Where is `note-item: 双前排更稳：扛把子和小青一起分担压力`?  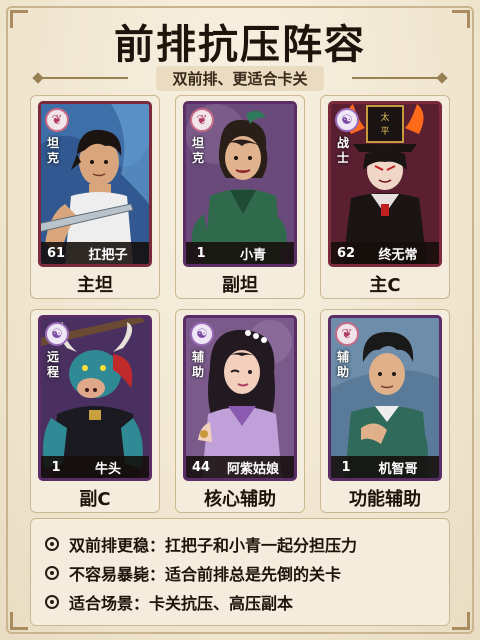
note-item: 双前排更稳：扛把子和小青一起分担压力 is located at coordinates (240, 543).